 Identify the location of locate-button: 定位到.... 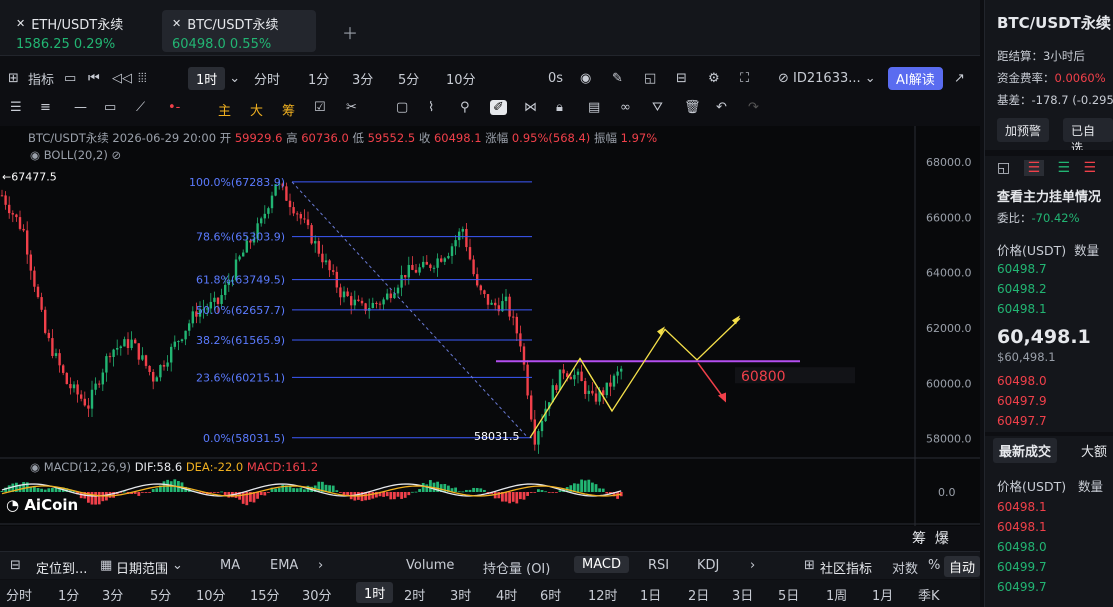
(61, 567).